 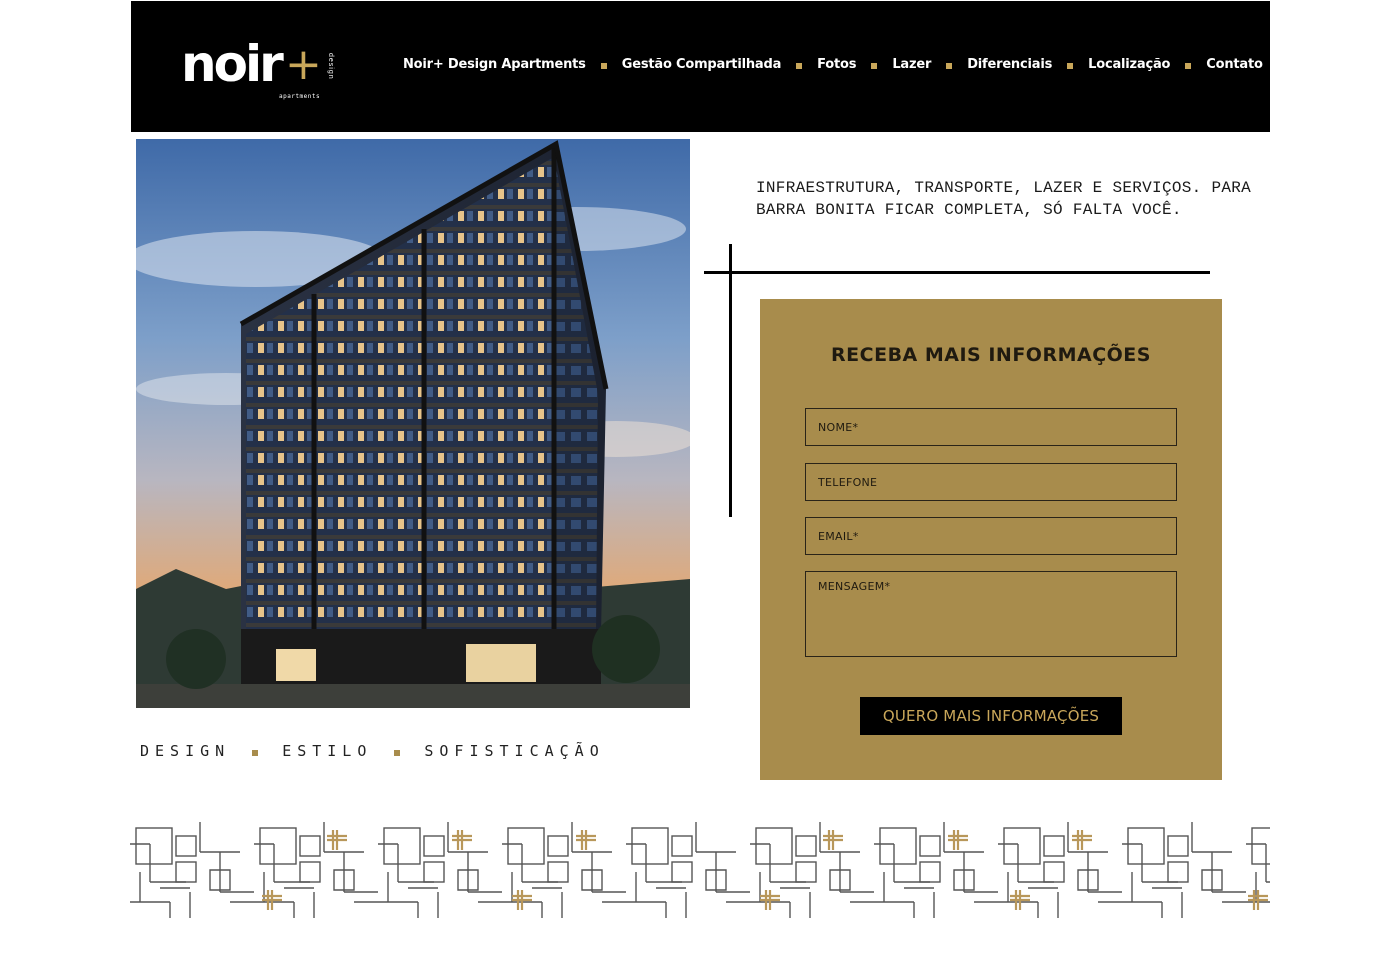 What do you see at coordinates (1129, 64) in the screenshot?
I see `nav-link-localizacao: Localização` at bounding box center [1129, 64].